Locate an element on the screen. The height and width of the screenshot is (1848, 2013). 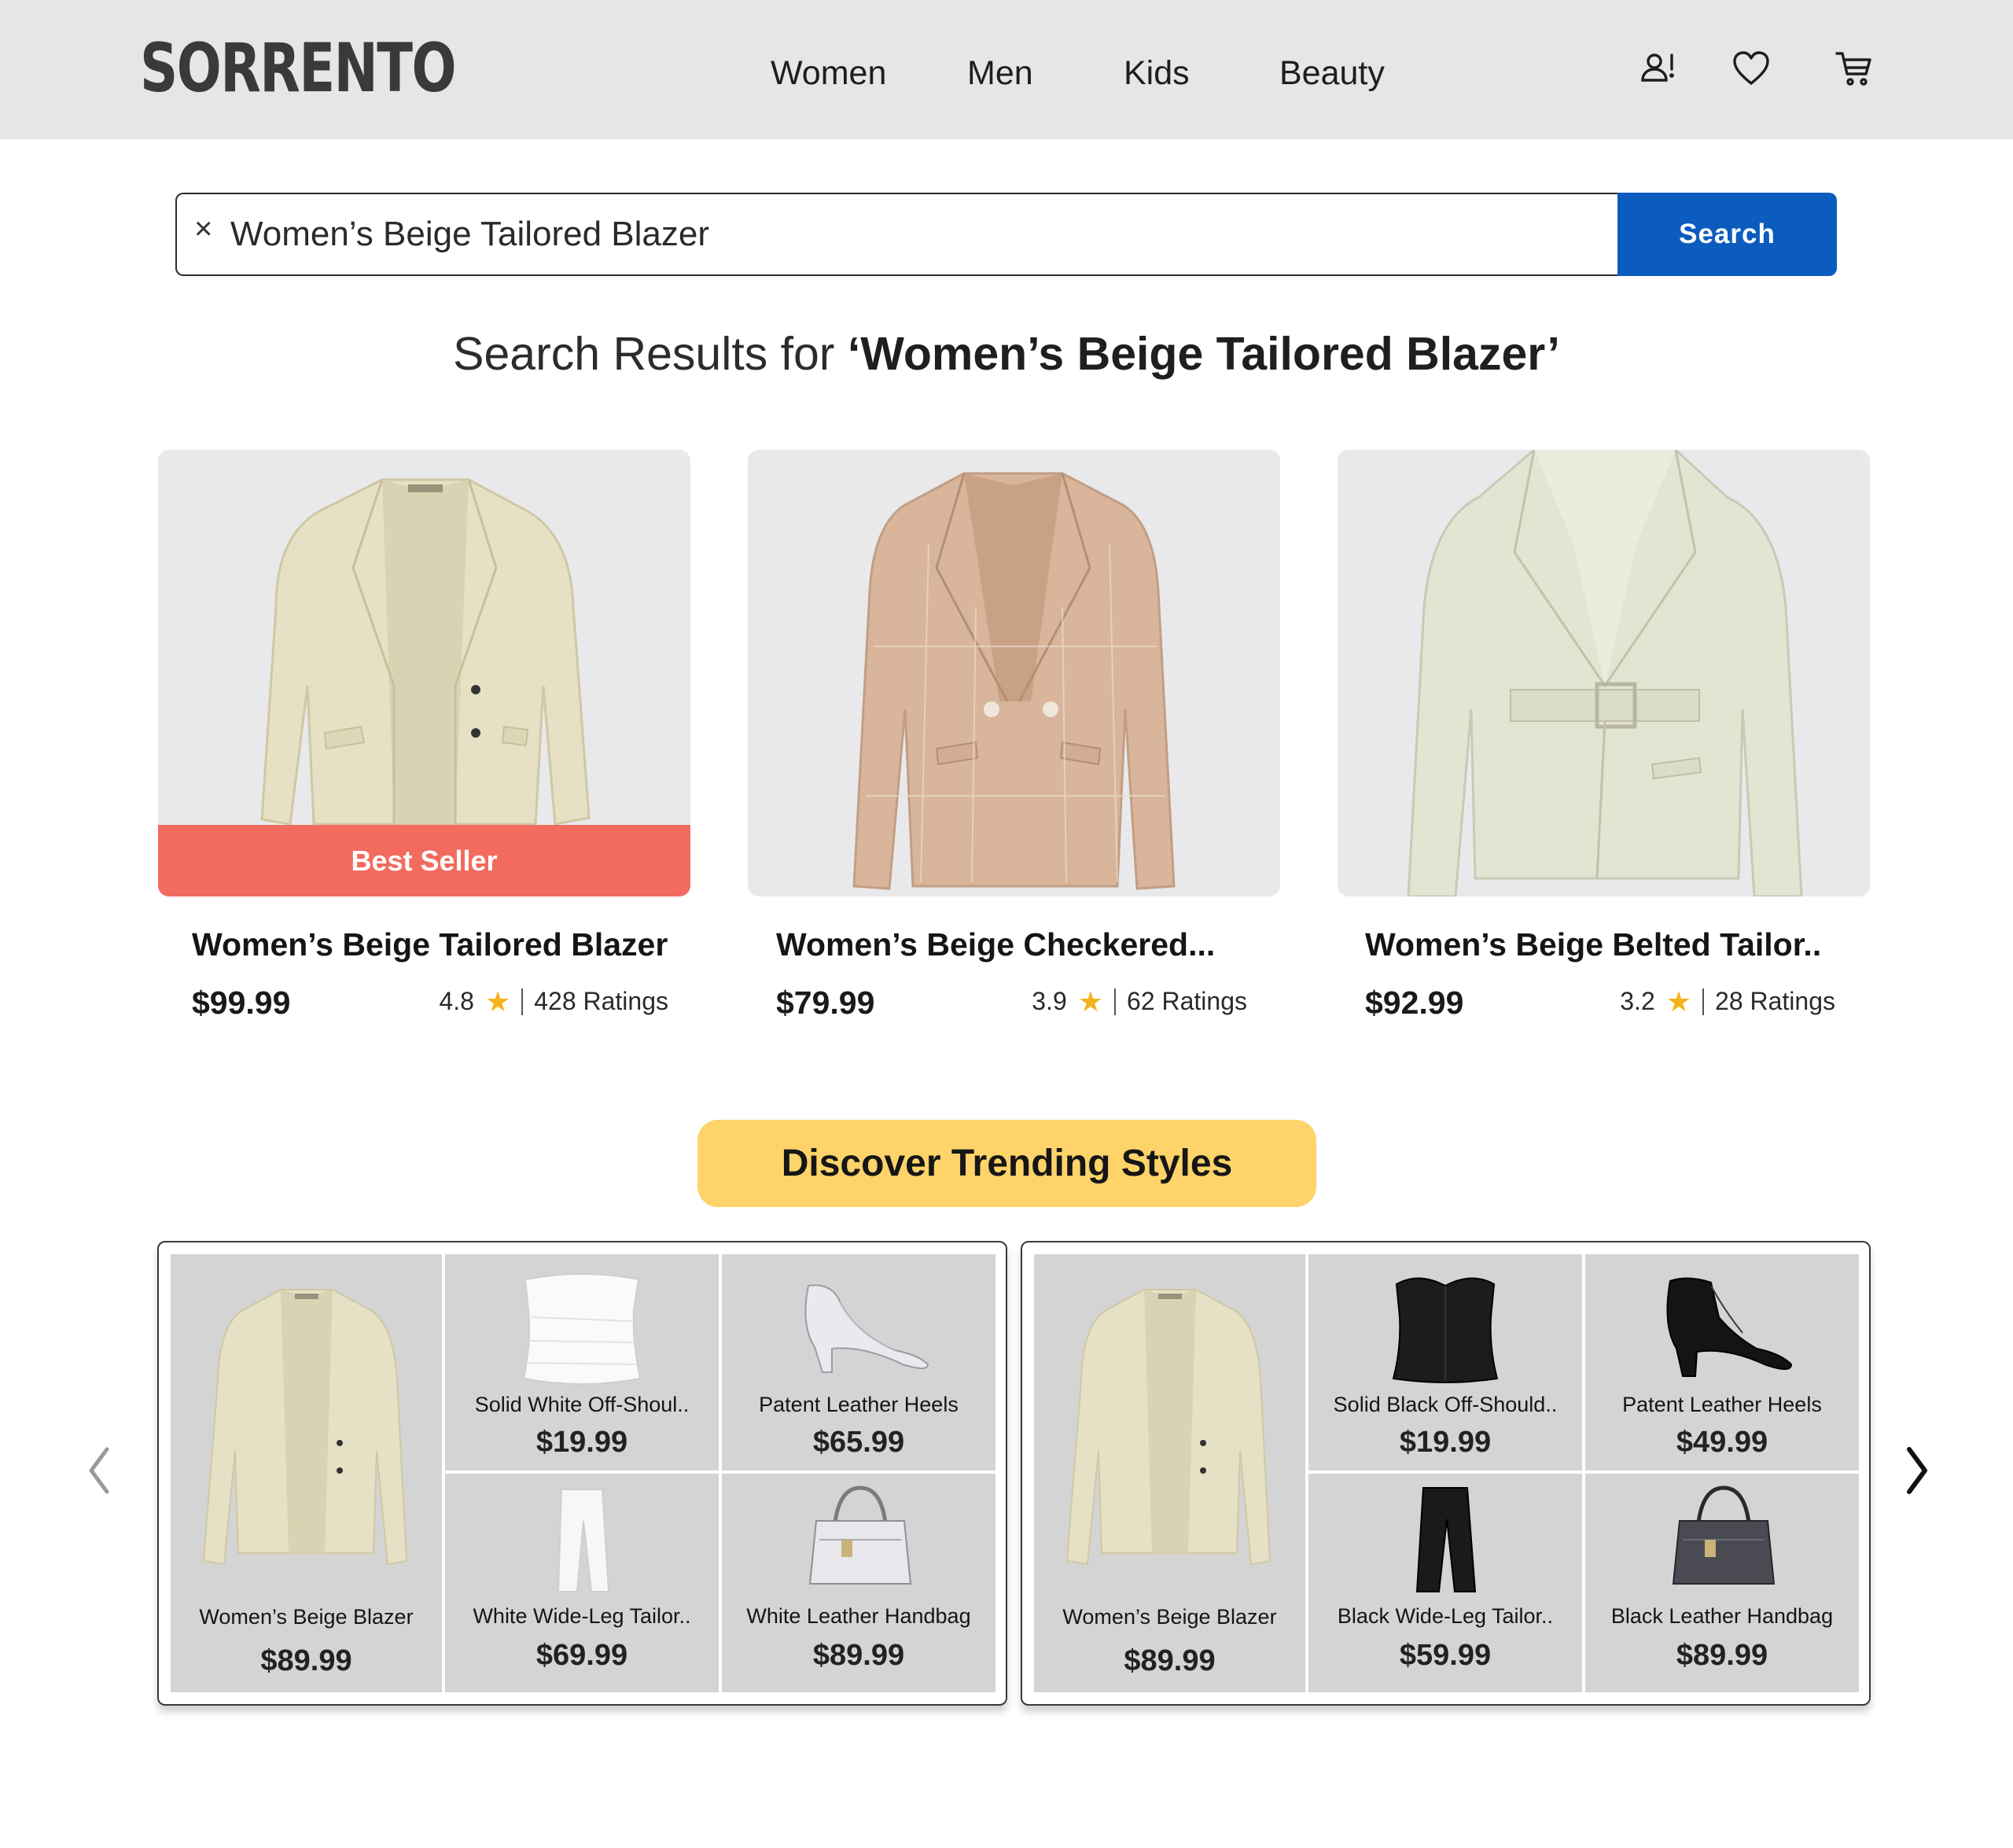
item-name: Solid White Off-Shoul.. is located at coordinates (582, 1404).